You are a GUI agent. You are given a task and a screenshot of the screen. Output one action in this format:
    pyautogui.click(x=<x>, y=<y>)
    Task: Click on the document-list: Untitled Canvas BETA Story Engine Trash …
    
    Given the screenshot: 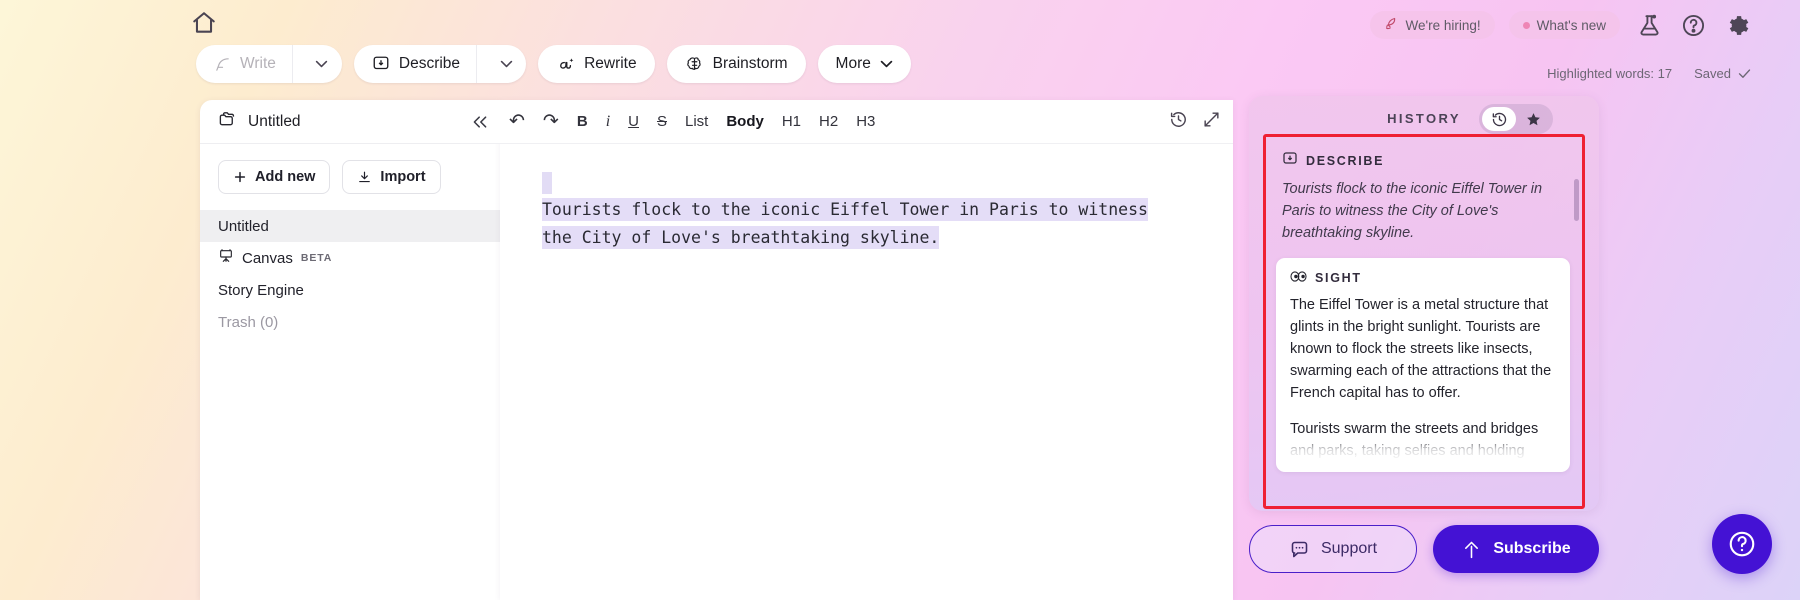 What is the action you would take?
    pyautogui.click(x=350, y=273)
    